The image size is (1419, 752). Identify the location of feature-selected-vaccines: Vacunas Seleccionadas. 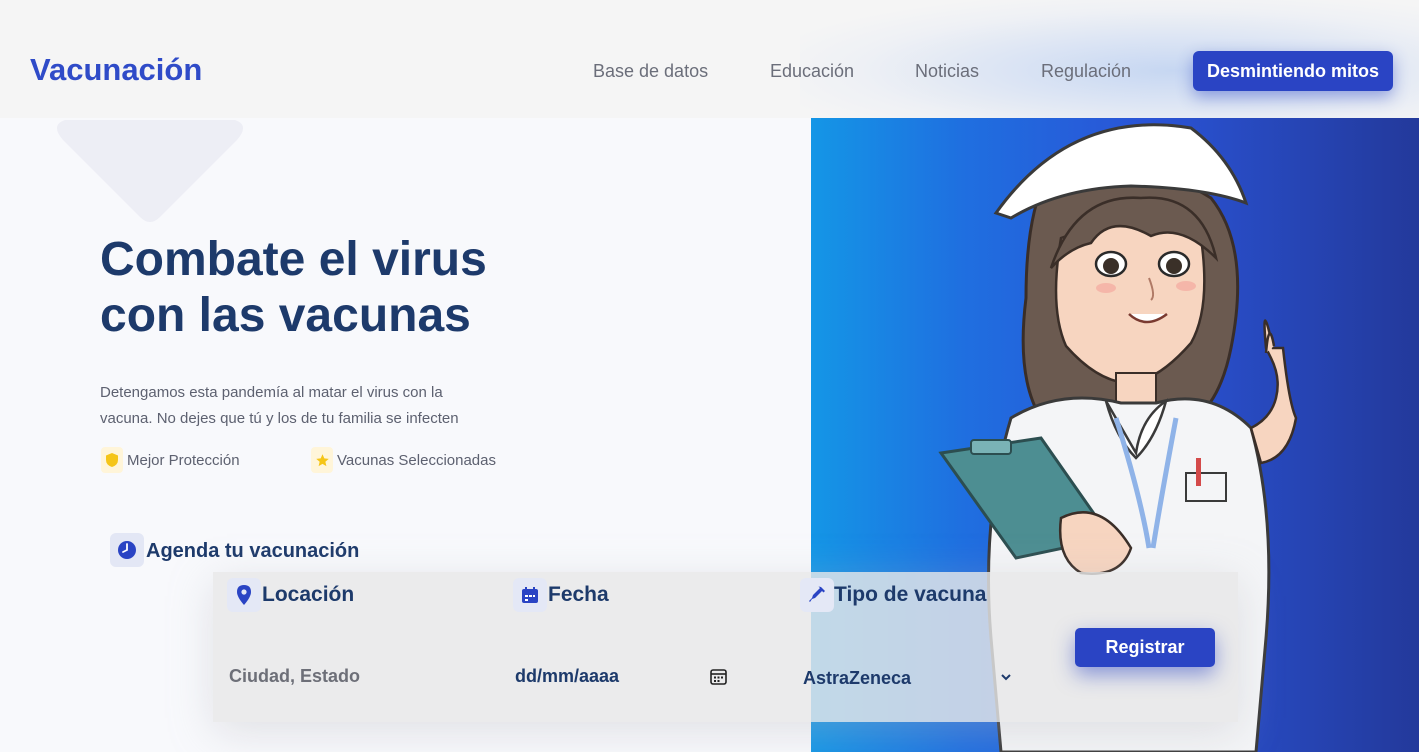
(403, 460).